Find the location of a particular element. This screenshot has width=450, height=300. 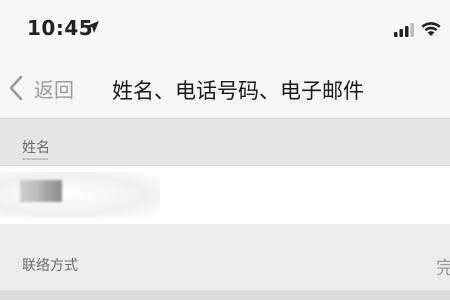

section-label-name: 姓名 is located at coordinates (36, 148).